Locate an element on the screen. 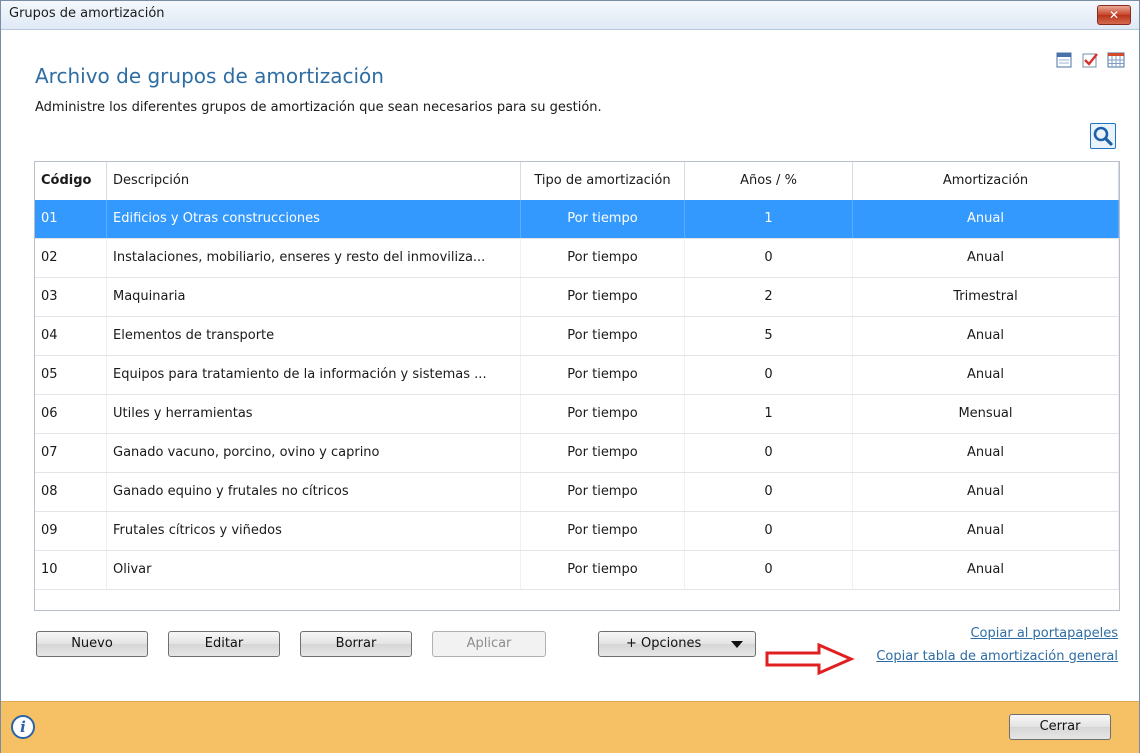 The image size is (1140, 753). annotation-arrow-icon is located at coordinates (810, 659).